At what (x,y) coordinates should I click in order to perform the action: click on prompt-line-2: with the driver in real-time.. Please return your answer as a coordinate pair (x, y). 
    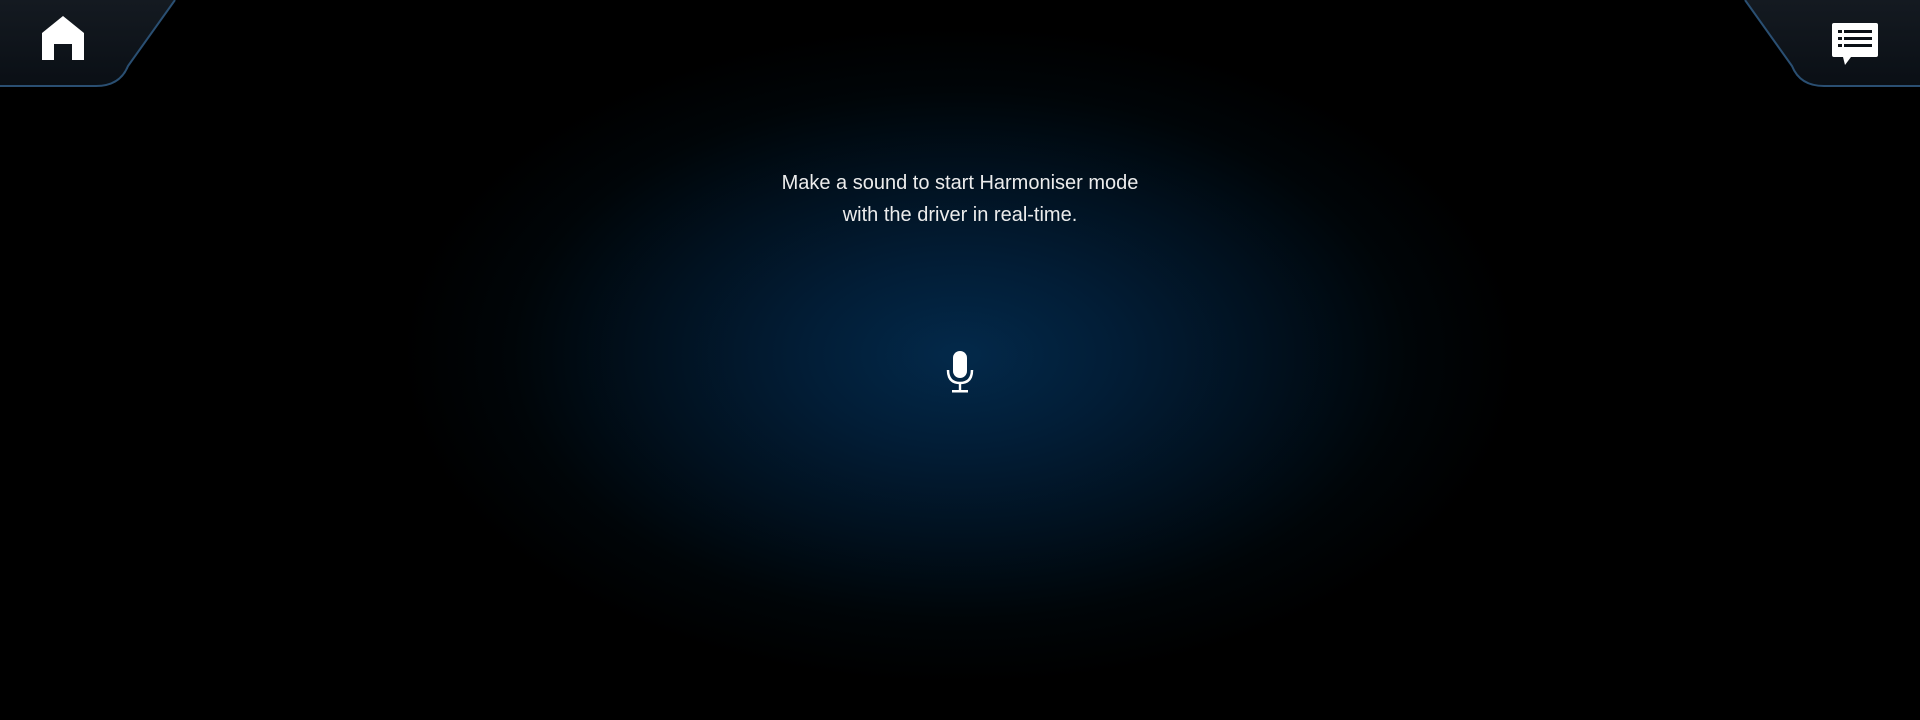
    Looking at the image, I should click on (960, 215).